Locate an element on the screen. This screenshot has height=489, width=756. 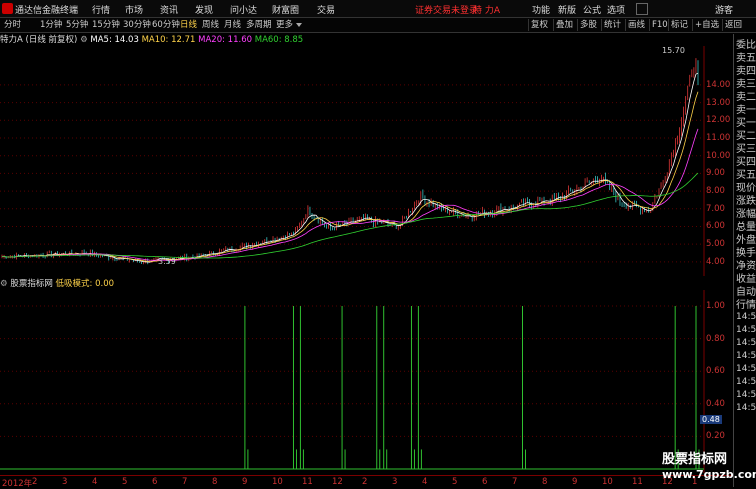
gear-icon: ⚙ is located at coordinates (84, 40).